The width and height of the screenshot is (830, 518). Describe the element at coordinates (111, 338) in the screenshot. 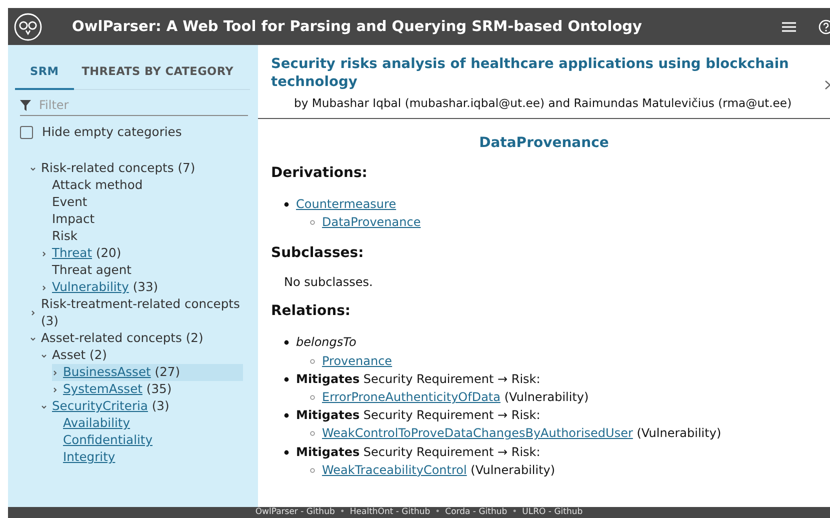

I see `tree-label: Asset-related concepts` at that location.